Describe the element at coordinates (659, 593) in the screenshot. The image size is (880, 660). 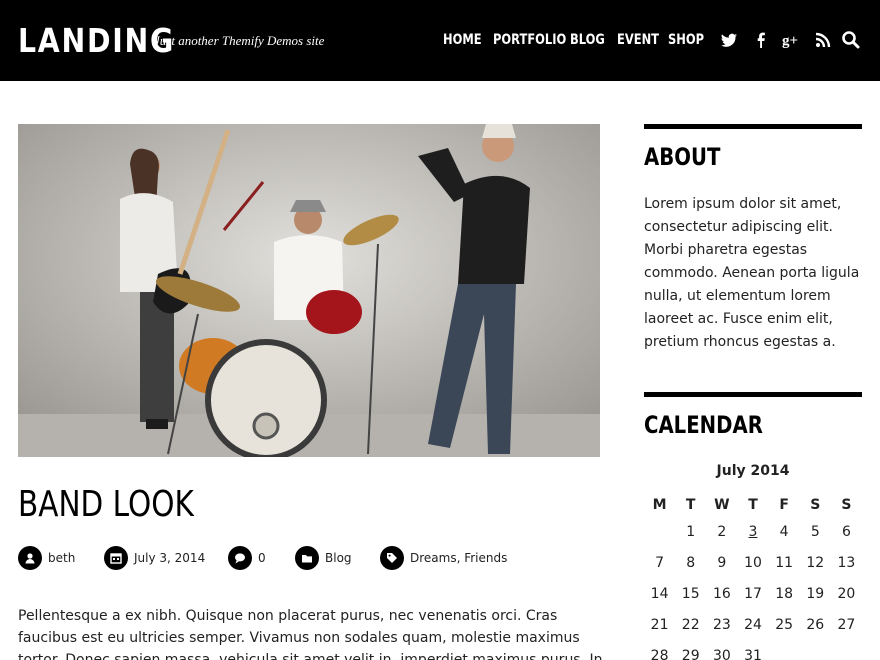
I see `calendar-day: 14` at that location.